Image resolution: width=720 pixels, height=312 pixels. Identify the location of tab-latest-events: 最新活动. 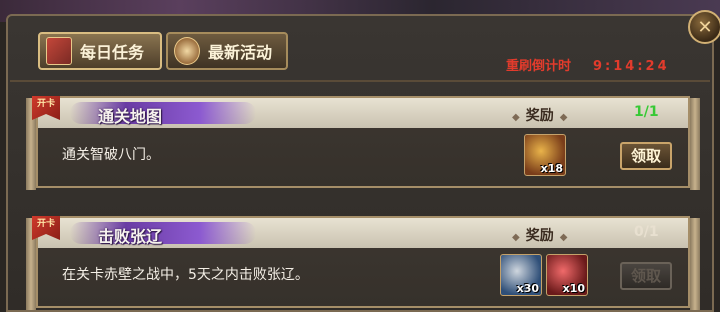
(227, 51).